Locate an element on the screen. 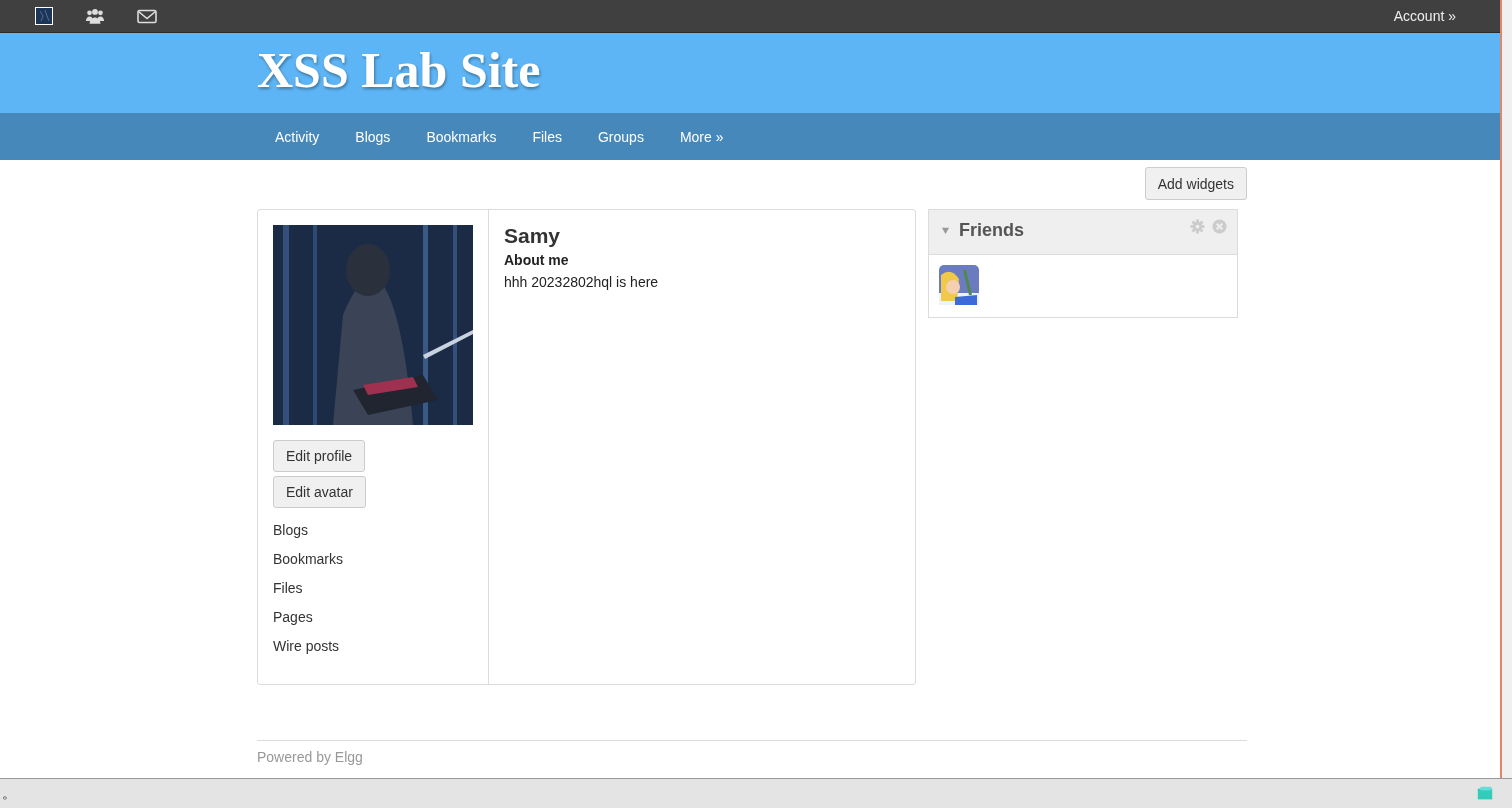 This screenshot has height=808, width=1512. profile-button: Edit avatar is located at coordinates (319, 492).